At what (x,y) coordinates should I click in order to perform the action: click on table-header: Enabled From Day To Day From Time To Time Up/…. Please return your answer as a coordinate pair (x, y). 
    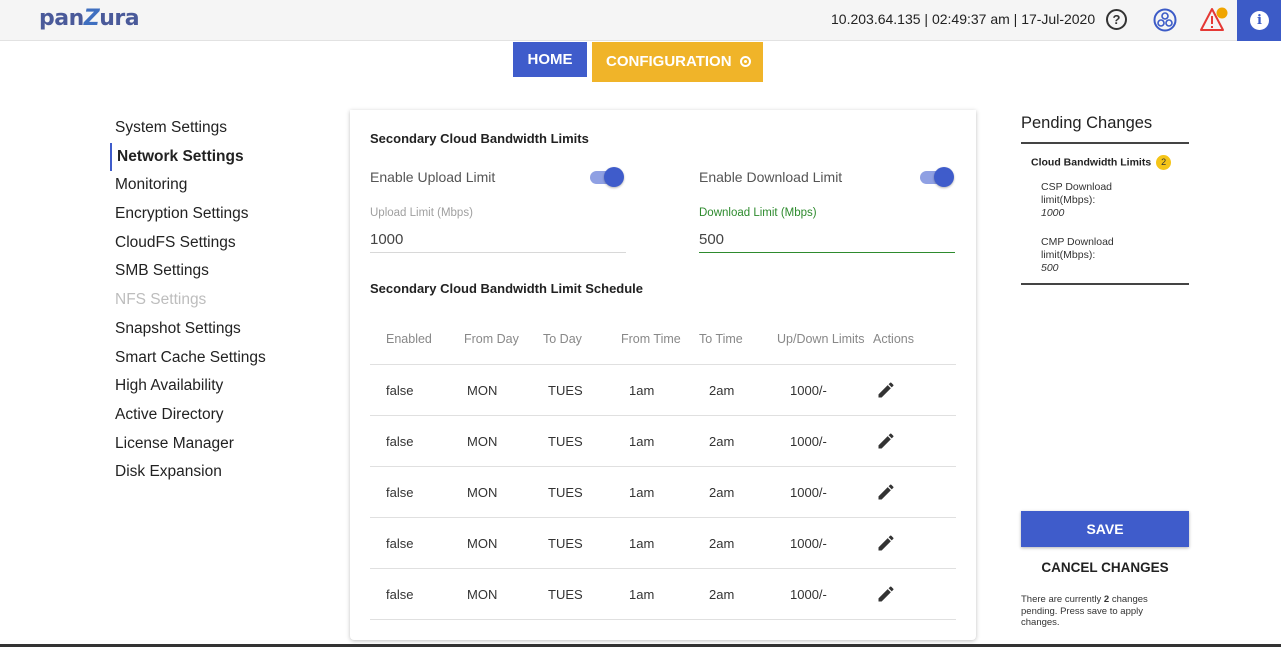
    Looking at the image, I should click on (663, 340).